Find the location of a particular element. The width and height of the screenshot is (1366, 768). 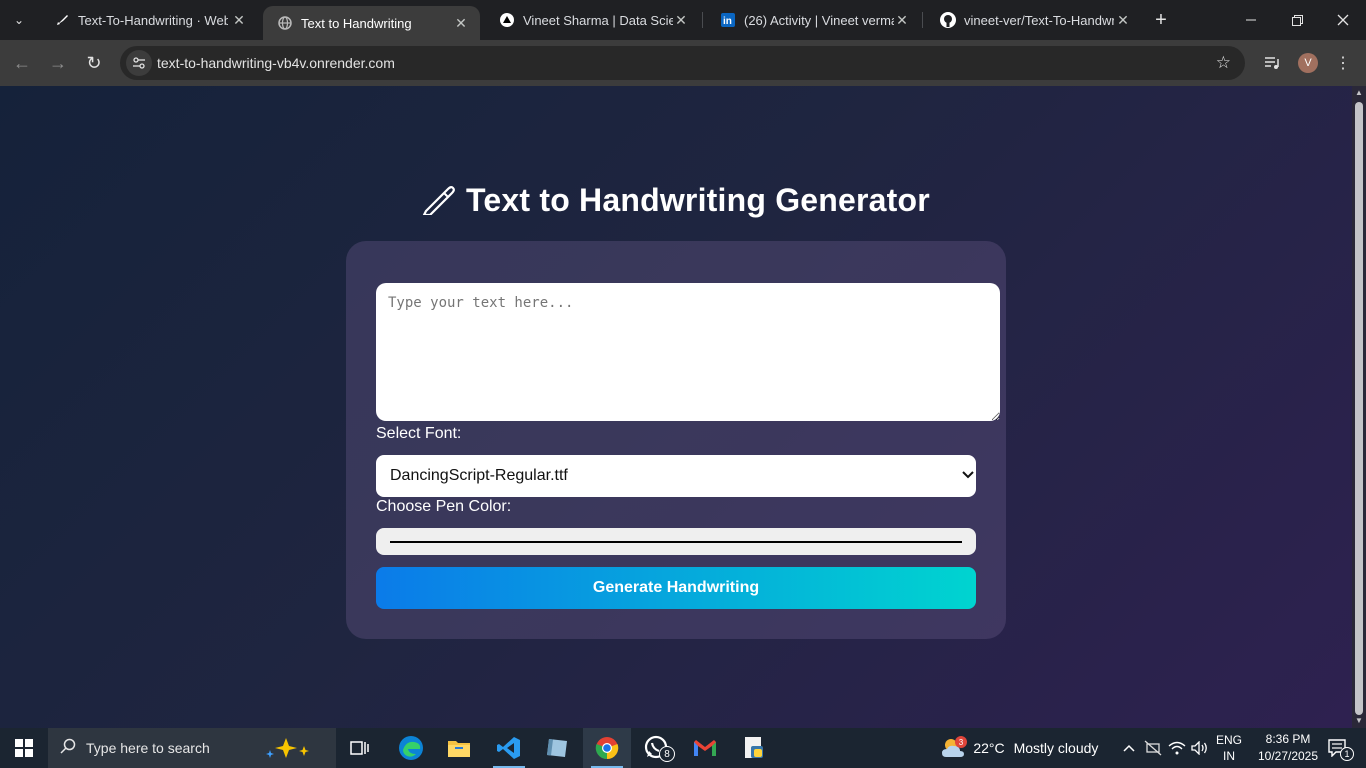

clock: 8:36 PM 10/27/2025 is located at coordinates (1288, 748).